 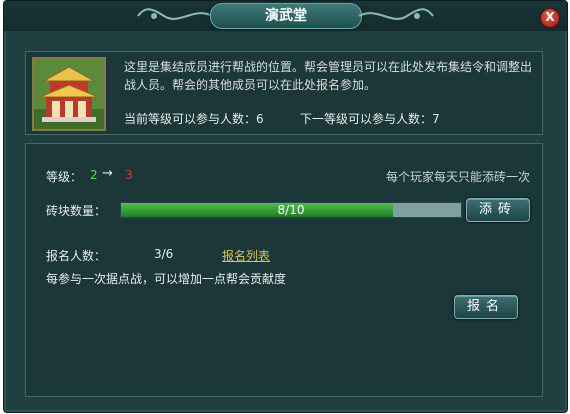 I want to click on brick-progress-text: 8/10, so click(x=291, y=210).